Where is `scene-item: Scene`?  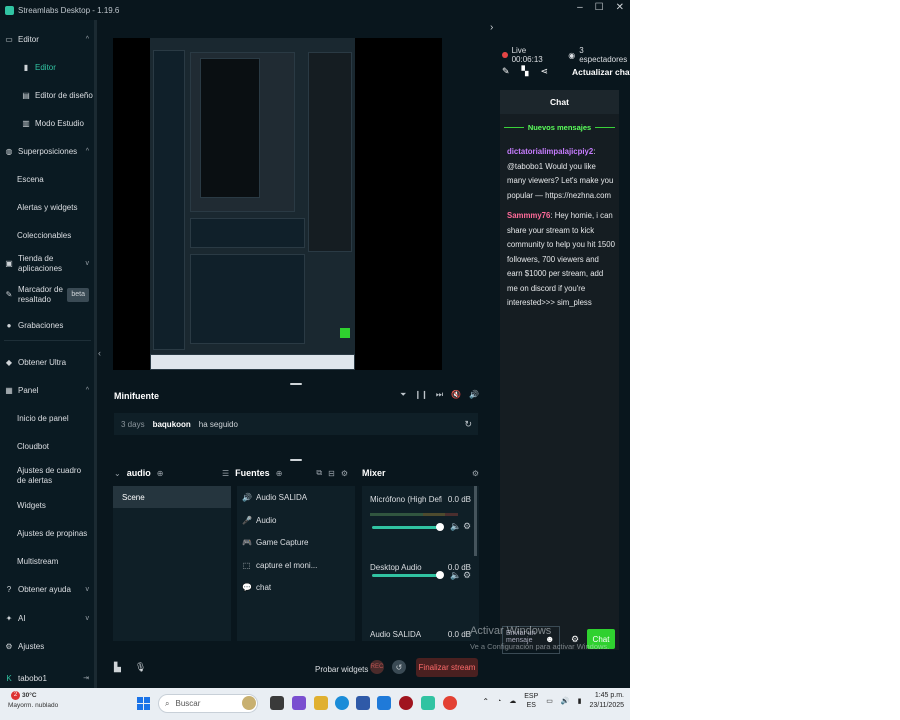 scene-item: Scene is located at coordinates (172, 497).